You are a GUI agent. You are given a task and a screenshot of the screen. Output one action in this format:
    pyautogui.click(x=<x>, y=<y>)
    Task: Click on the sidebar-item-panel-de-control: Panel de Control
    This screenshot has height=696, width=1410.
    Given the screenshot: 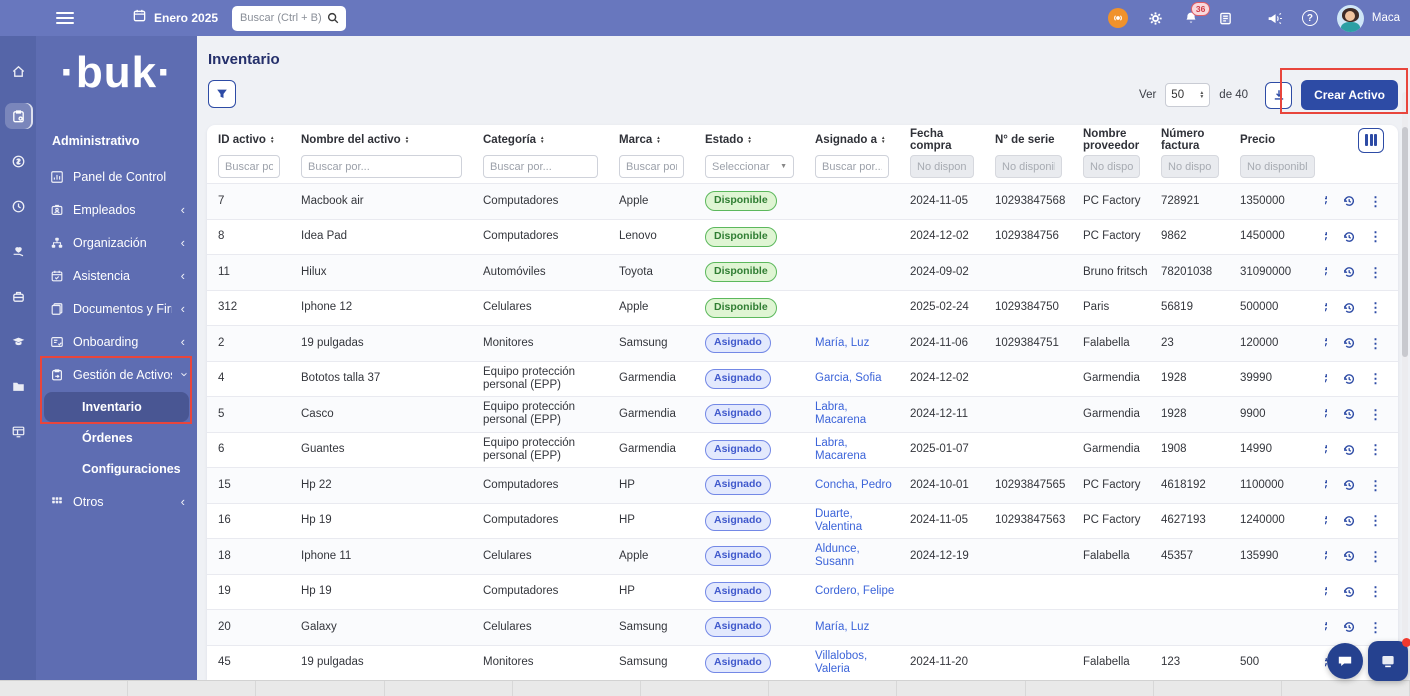 What is the action you would take?
    pyautogui.click(x=116, y=176)
    